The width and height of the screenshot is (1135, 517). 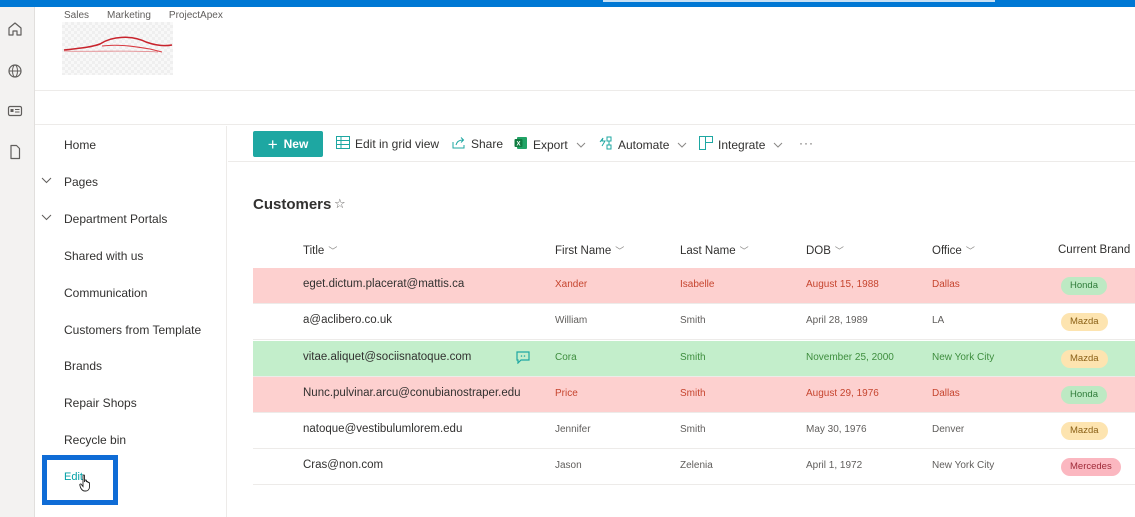 What do you see at coordinates (100, 403) in the screenshot?
I see `nav-repair-shops: Repair Shops` at bounding box center [100, 403].